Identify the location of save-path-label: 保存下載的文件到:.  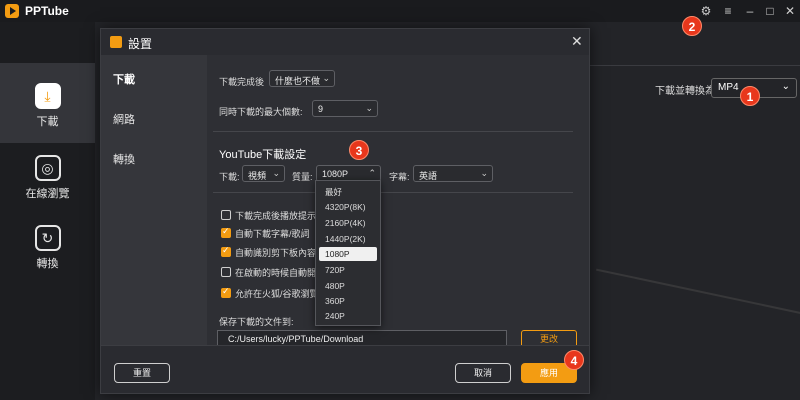
(256, 322).